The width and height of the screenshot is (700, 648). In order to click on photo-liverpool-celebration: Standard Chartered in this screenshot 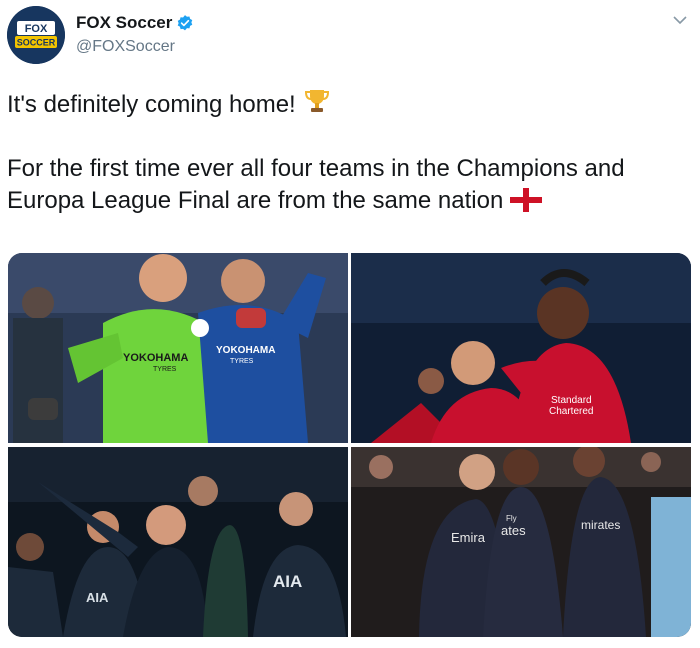, I will do `click(521, 348)`.